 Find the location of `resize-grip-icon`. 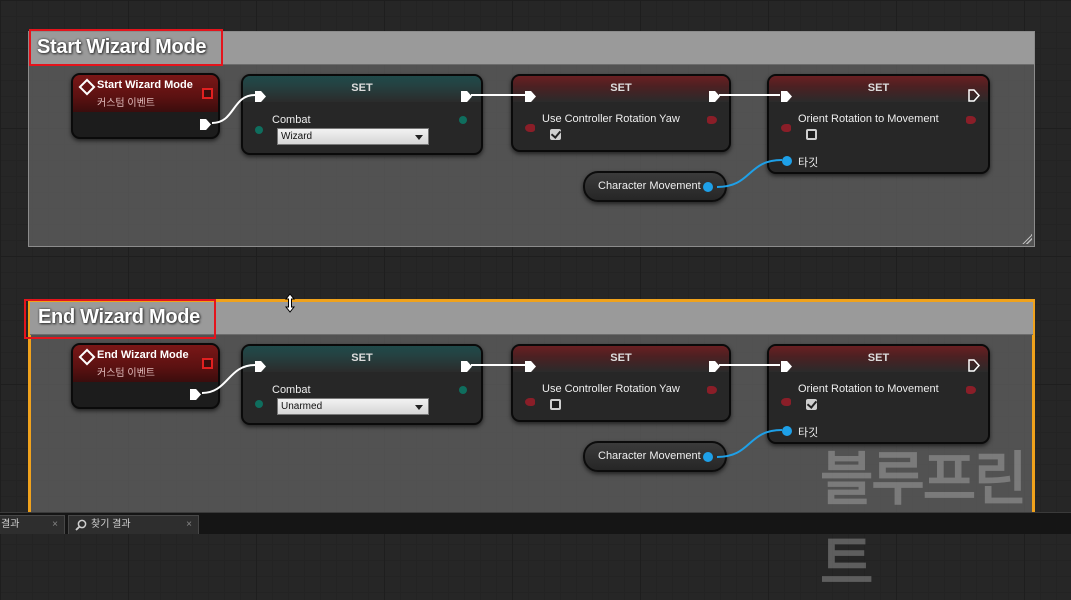

resize-grip-icon is located at coordinates (1027, 239).